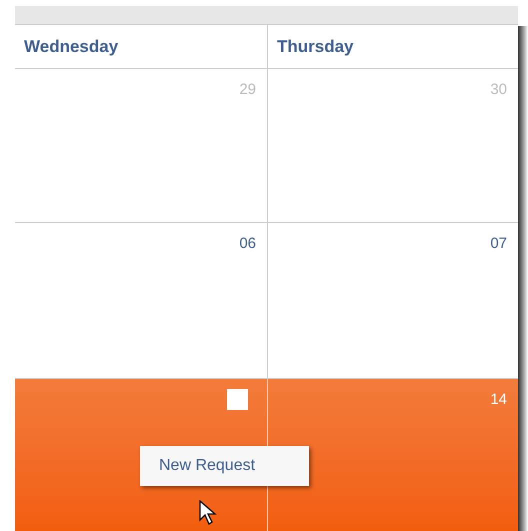  What do you see at coordinates (207, 466) in the screenshot?
I see `menu-item: New Request` at bounding box center [207, 466].